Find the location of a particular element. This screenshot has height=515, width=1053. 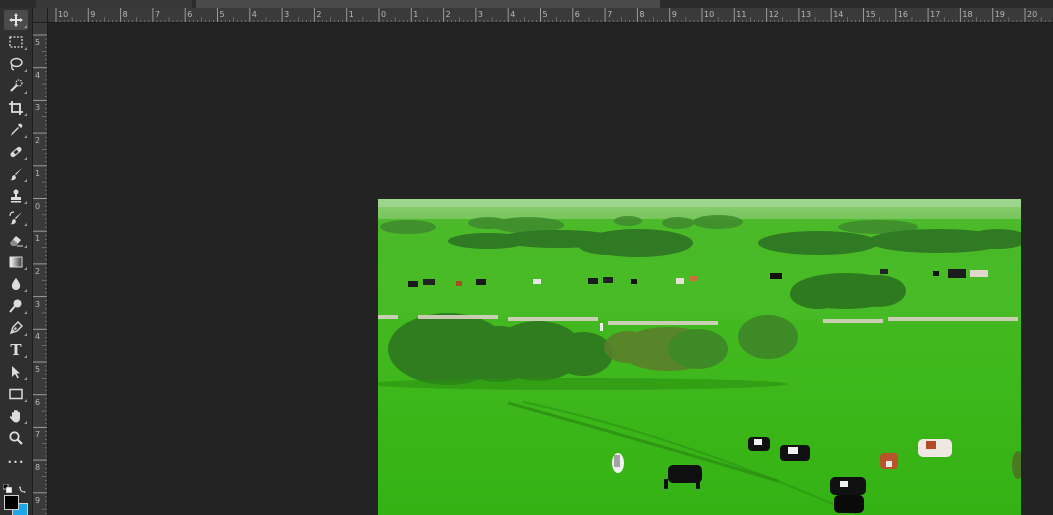

zoom-tool is located at coordinates (16, 438).